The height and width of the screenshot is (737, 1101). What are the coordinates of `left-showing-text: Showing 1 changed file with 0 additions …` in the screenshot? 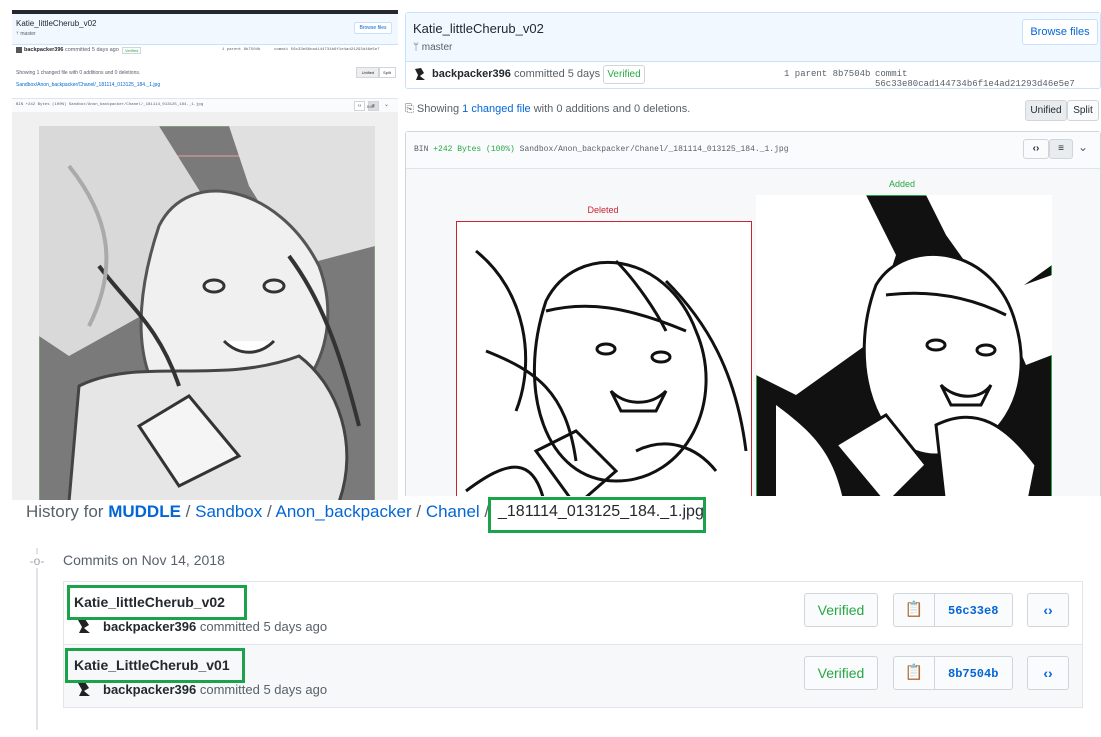 It's located at (78, 73).